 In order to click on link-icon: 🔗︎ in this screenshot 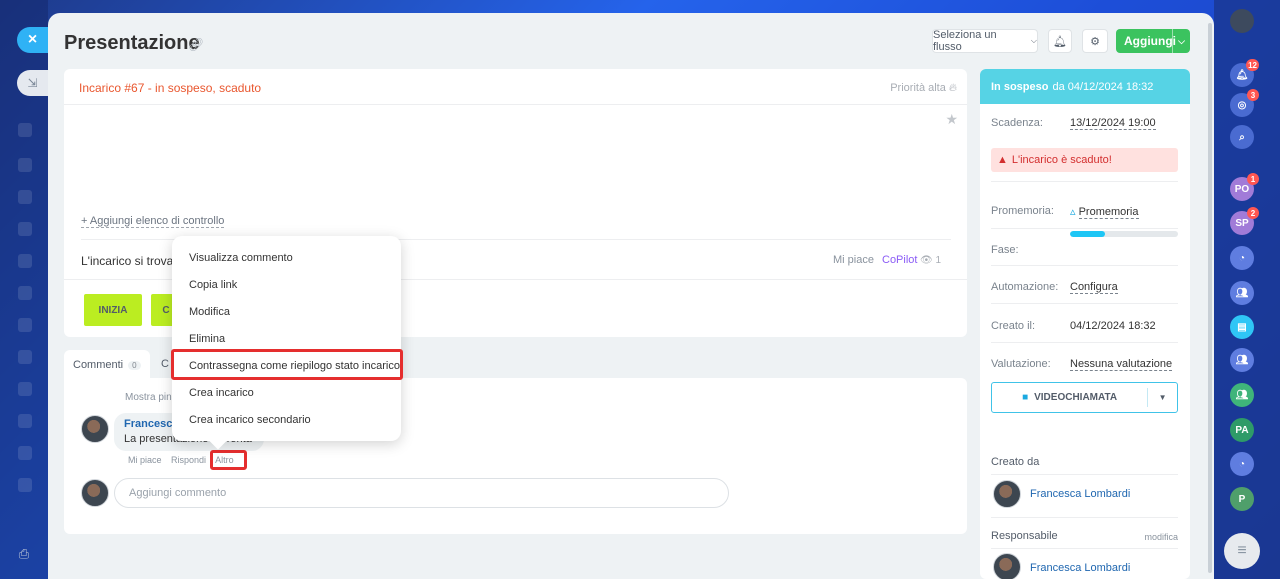, I will do `click(196, 45)`.